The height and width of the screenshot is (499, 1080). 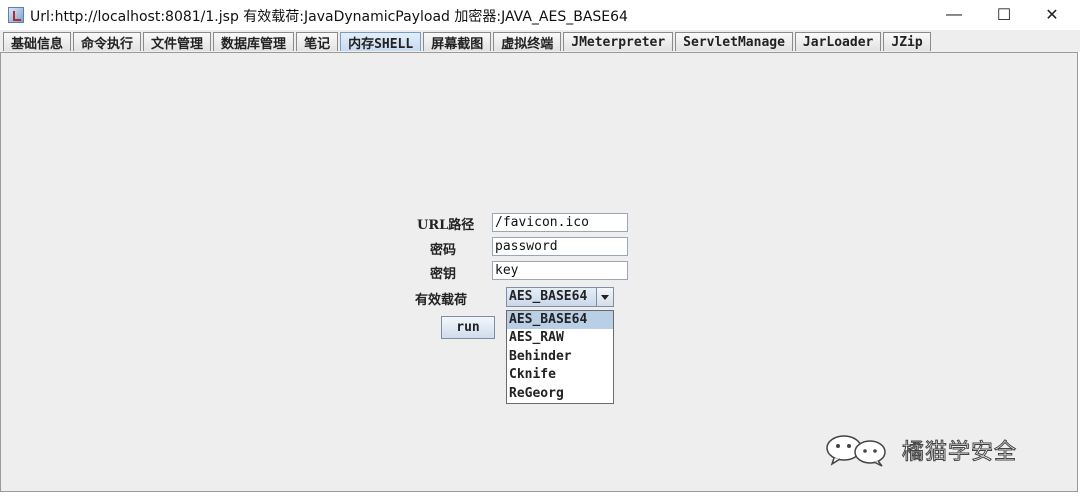 I want to click on payload-option: AES_RAW, so click(x=560, y=338).